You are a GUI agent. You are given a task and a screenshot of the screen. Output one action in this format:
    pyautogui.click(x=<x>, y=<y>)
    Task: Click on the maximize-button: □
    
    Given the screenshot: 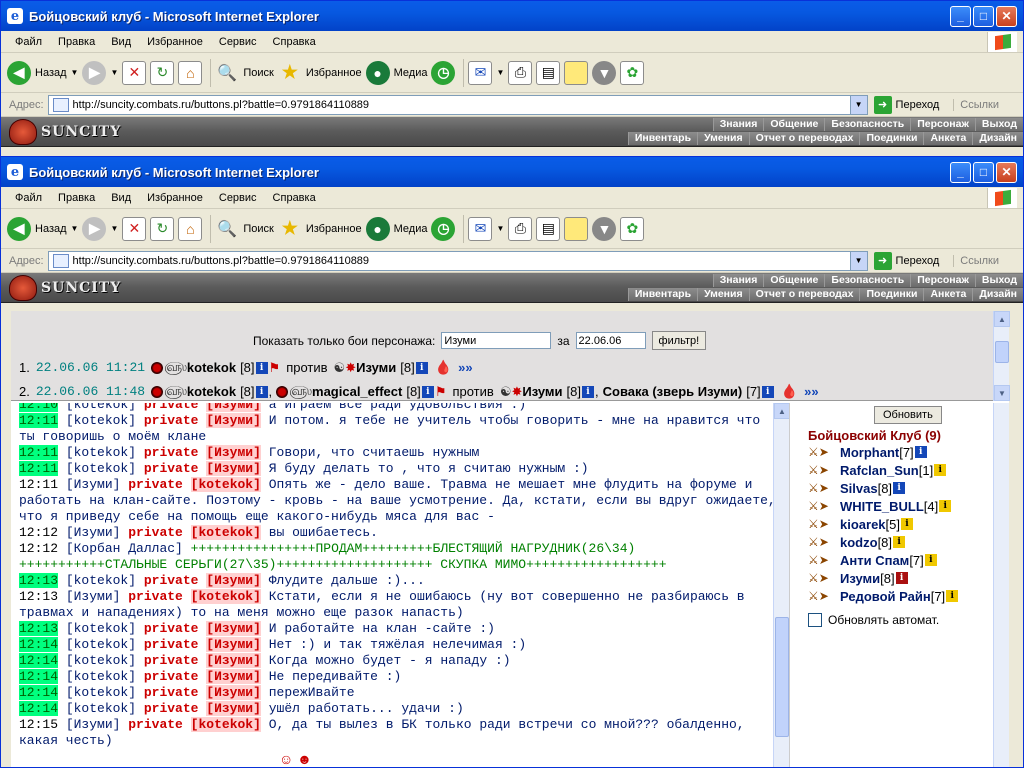 What is the action you would take?
    pyautogui.click(x=983, y=172)
    